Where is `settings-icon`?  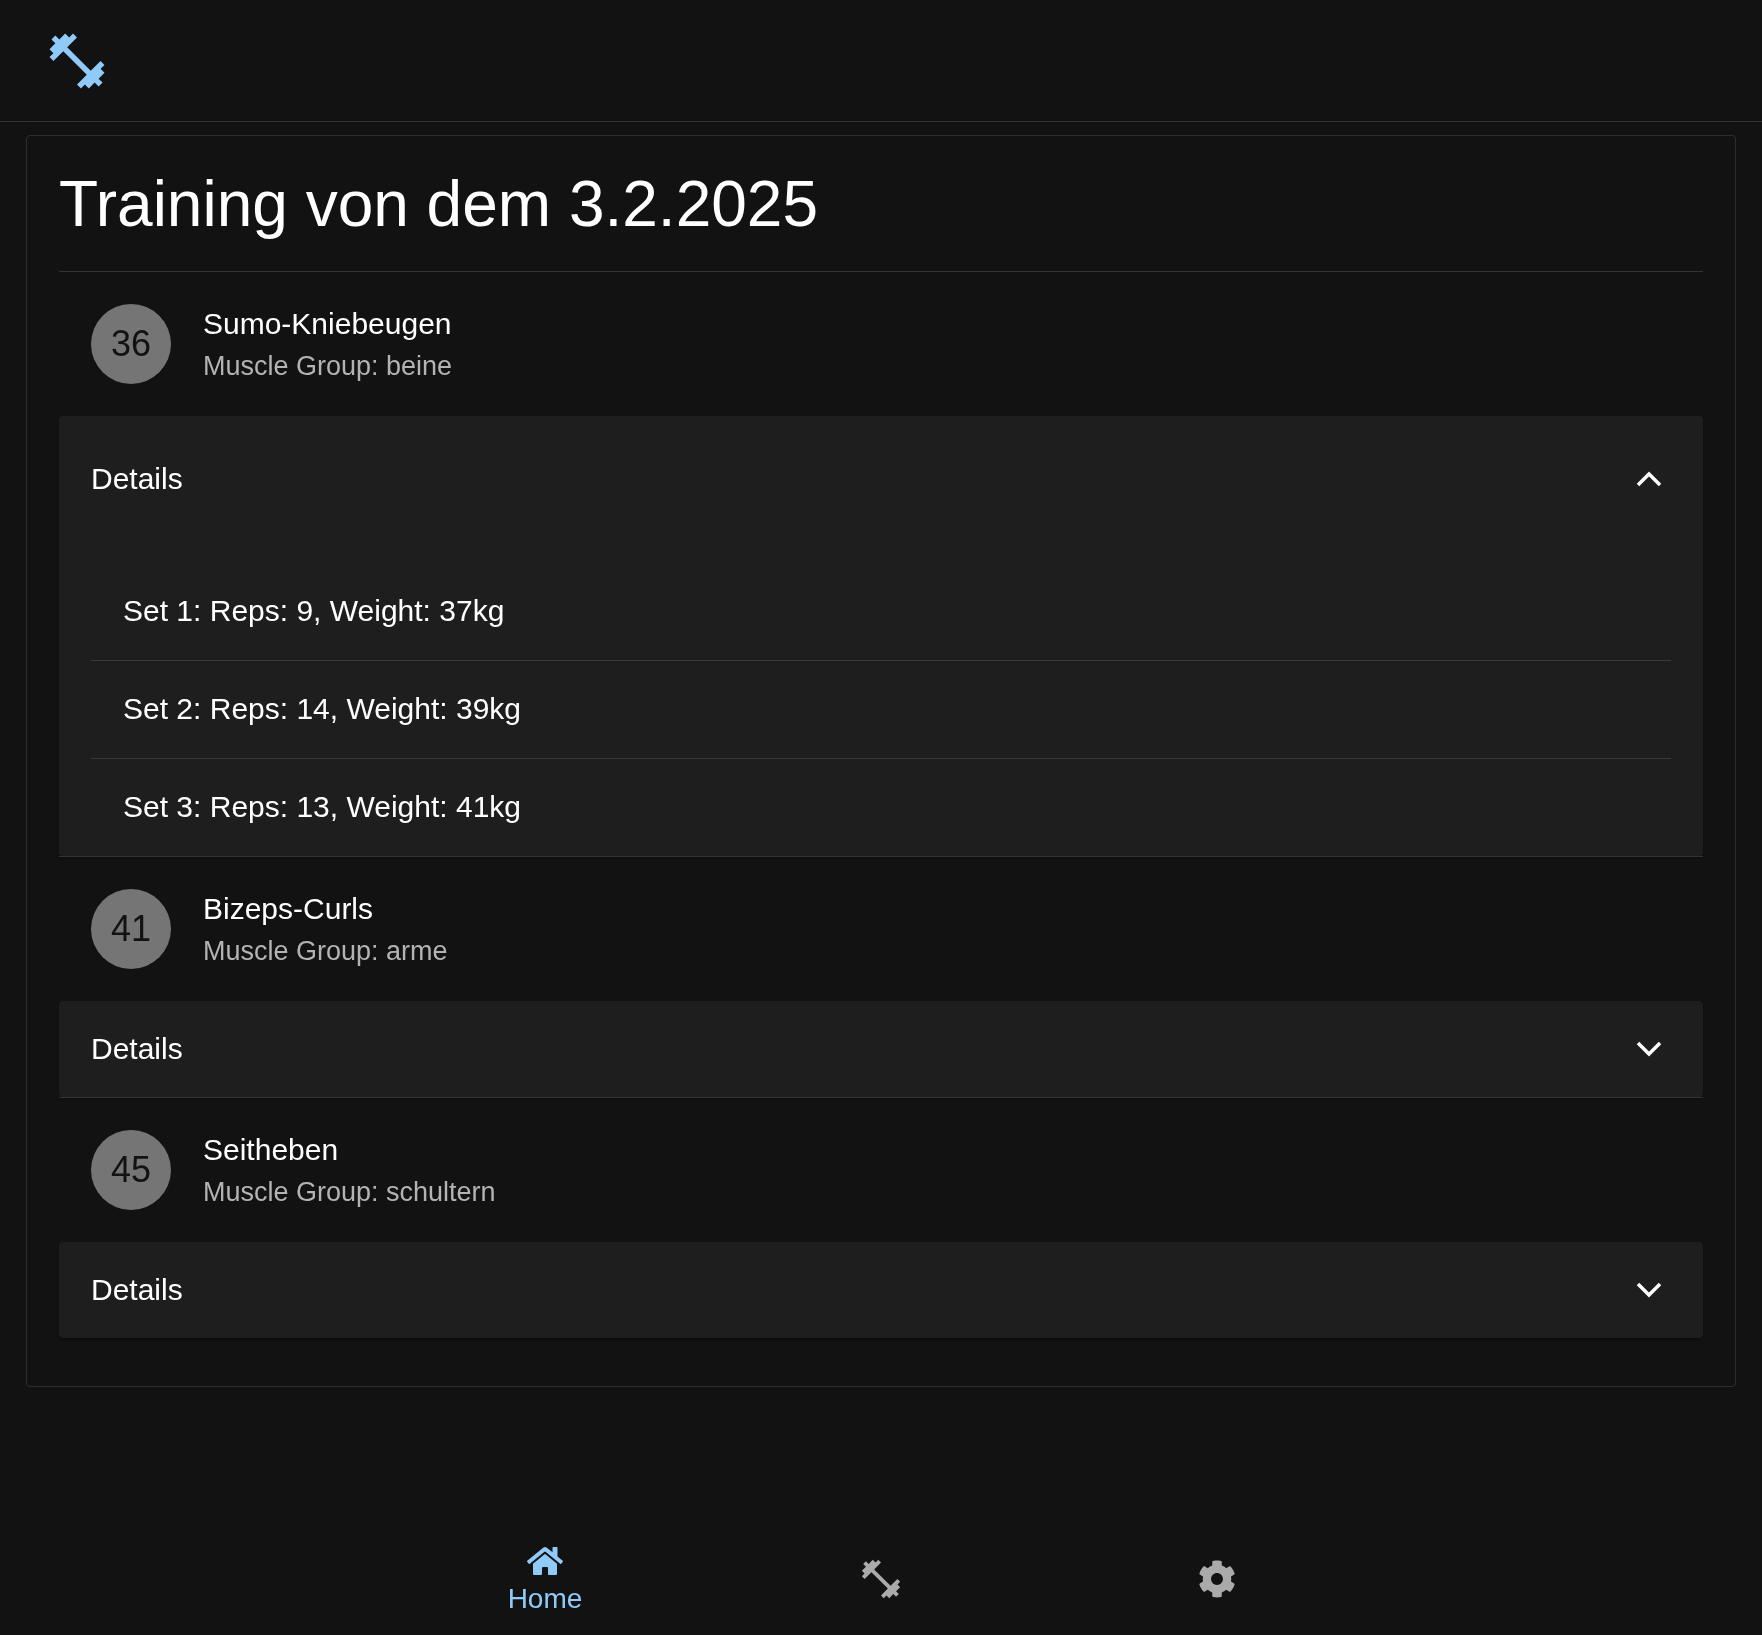
settings-icon is located at coordinates (1217, 1579).